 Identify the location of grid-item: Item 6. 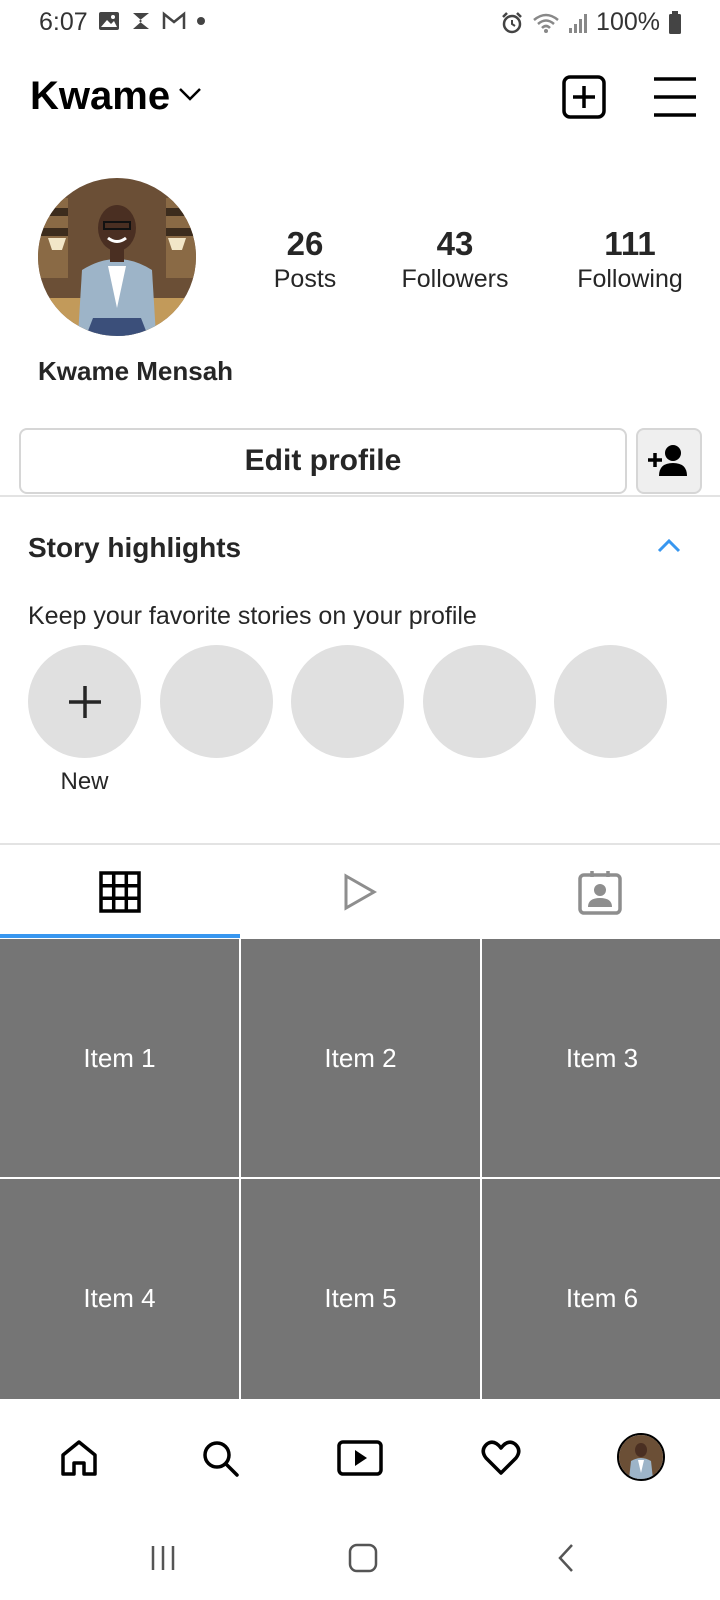
(601, 1289).